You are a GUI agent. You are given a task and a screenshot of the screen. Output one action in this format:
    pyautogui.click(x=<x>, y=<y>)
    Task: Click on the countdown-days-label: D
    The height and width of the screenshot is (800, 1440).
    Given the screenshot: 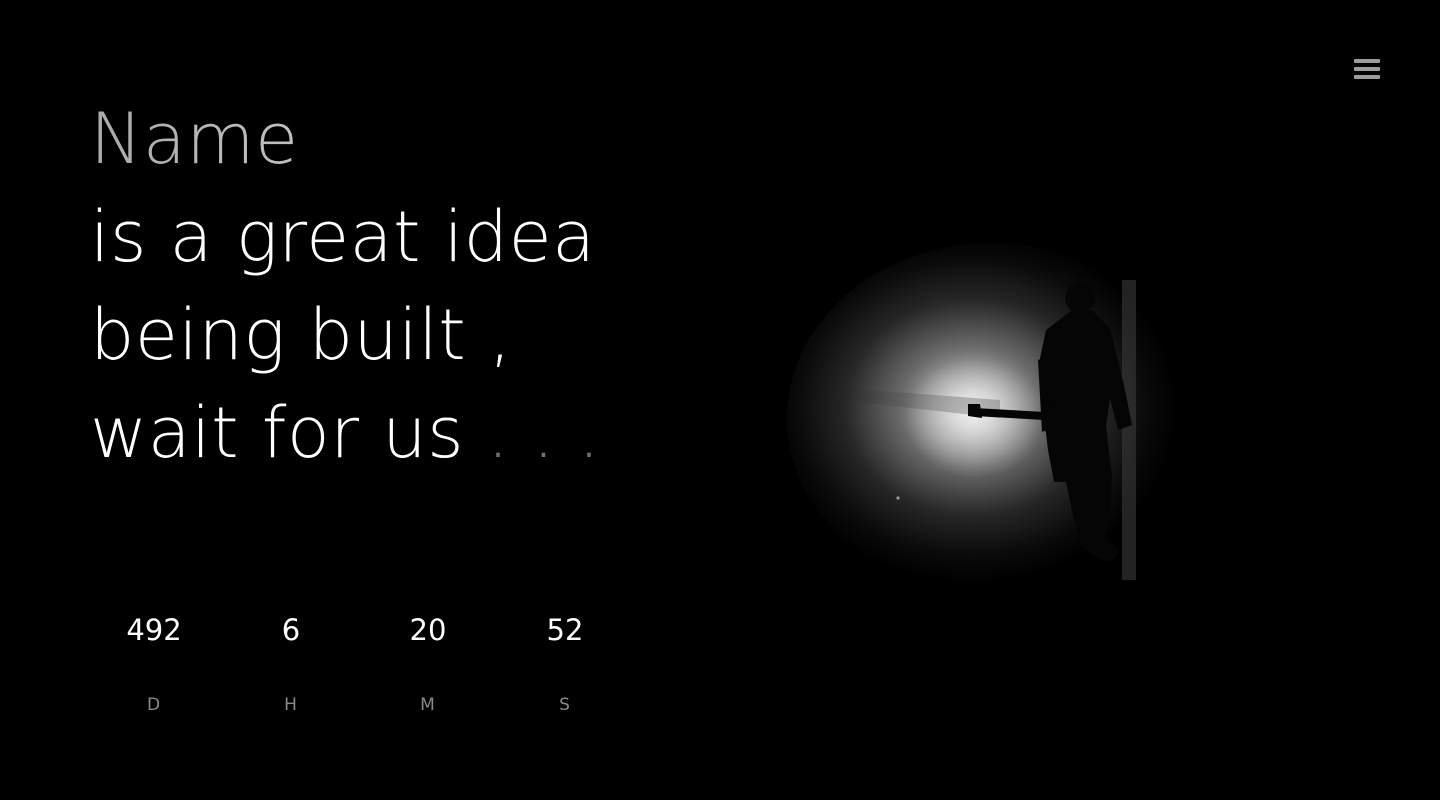 What is the action you would take?
    pyautogui.click(x=154, y=705)
    